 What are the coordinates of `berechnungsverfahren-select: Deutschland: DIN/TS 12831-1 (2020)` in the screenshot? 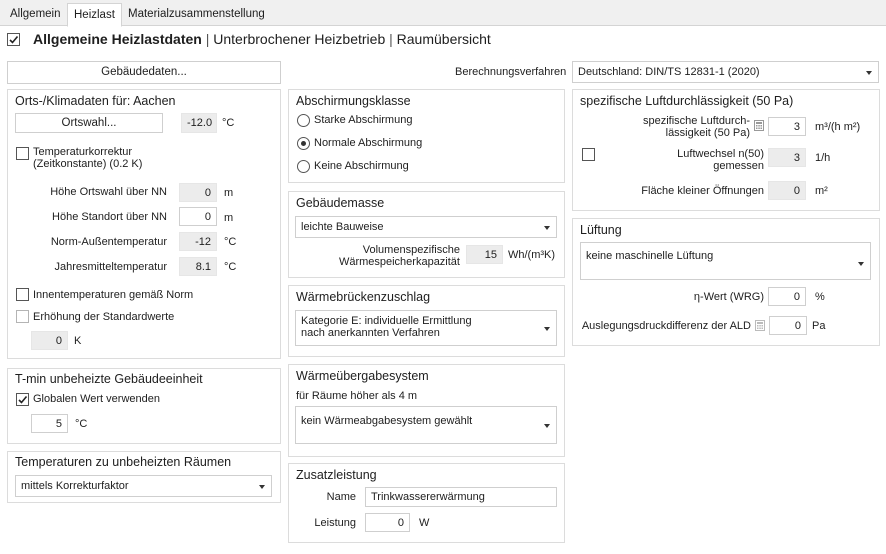 It's located at (725, 72).